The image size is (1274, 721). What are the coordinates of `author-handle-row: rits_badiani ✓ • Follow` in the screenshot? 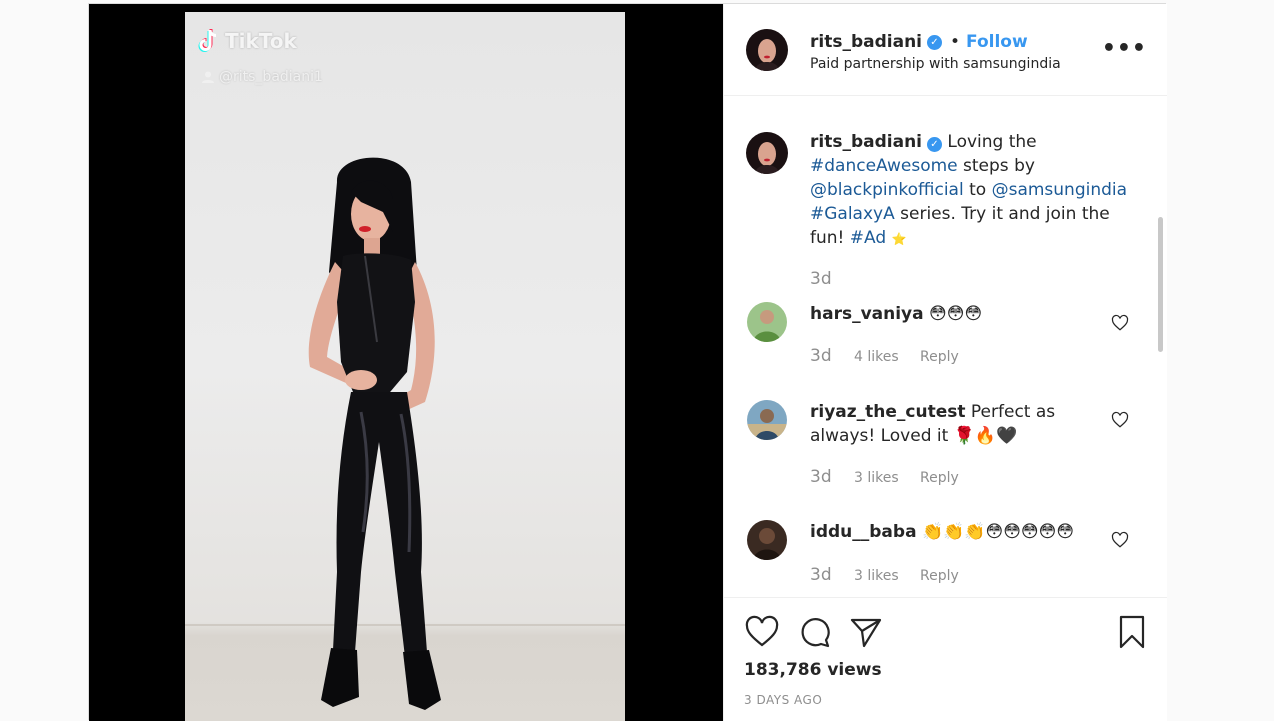 It's located at (919, 42).